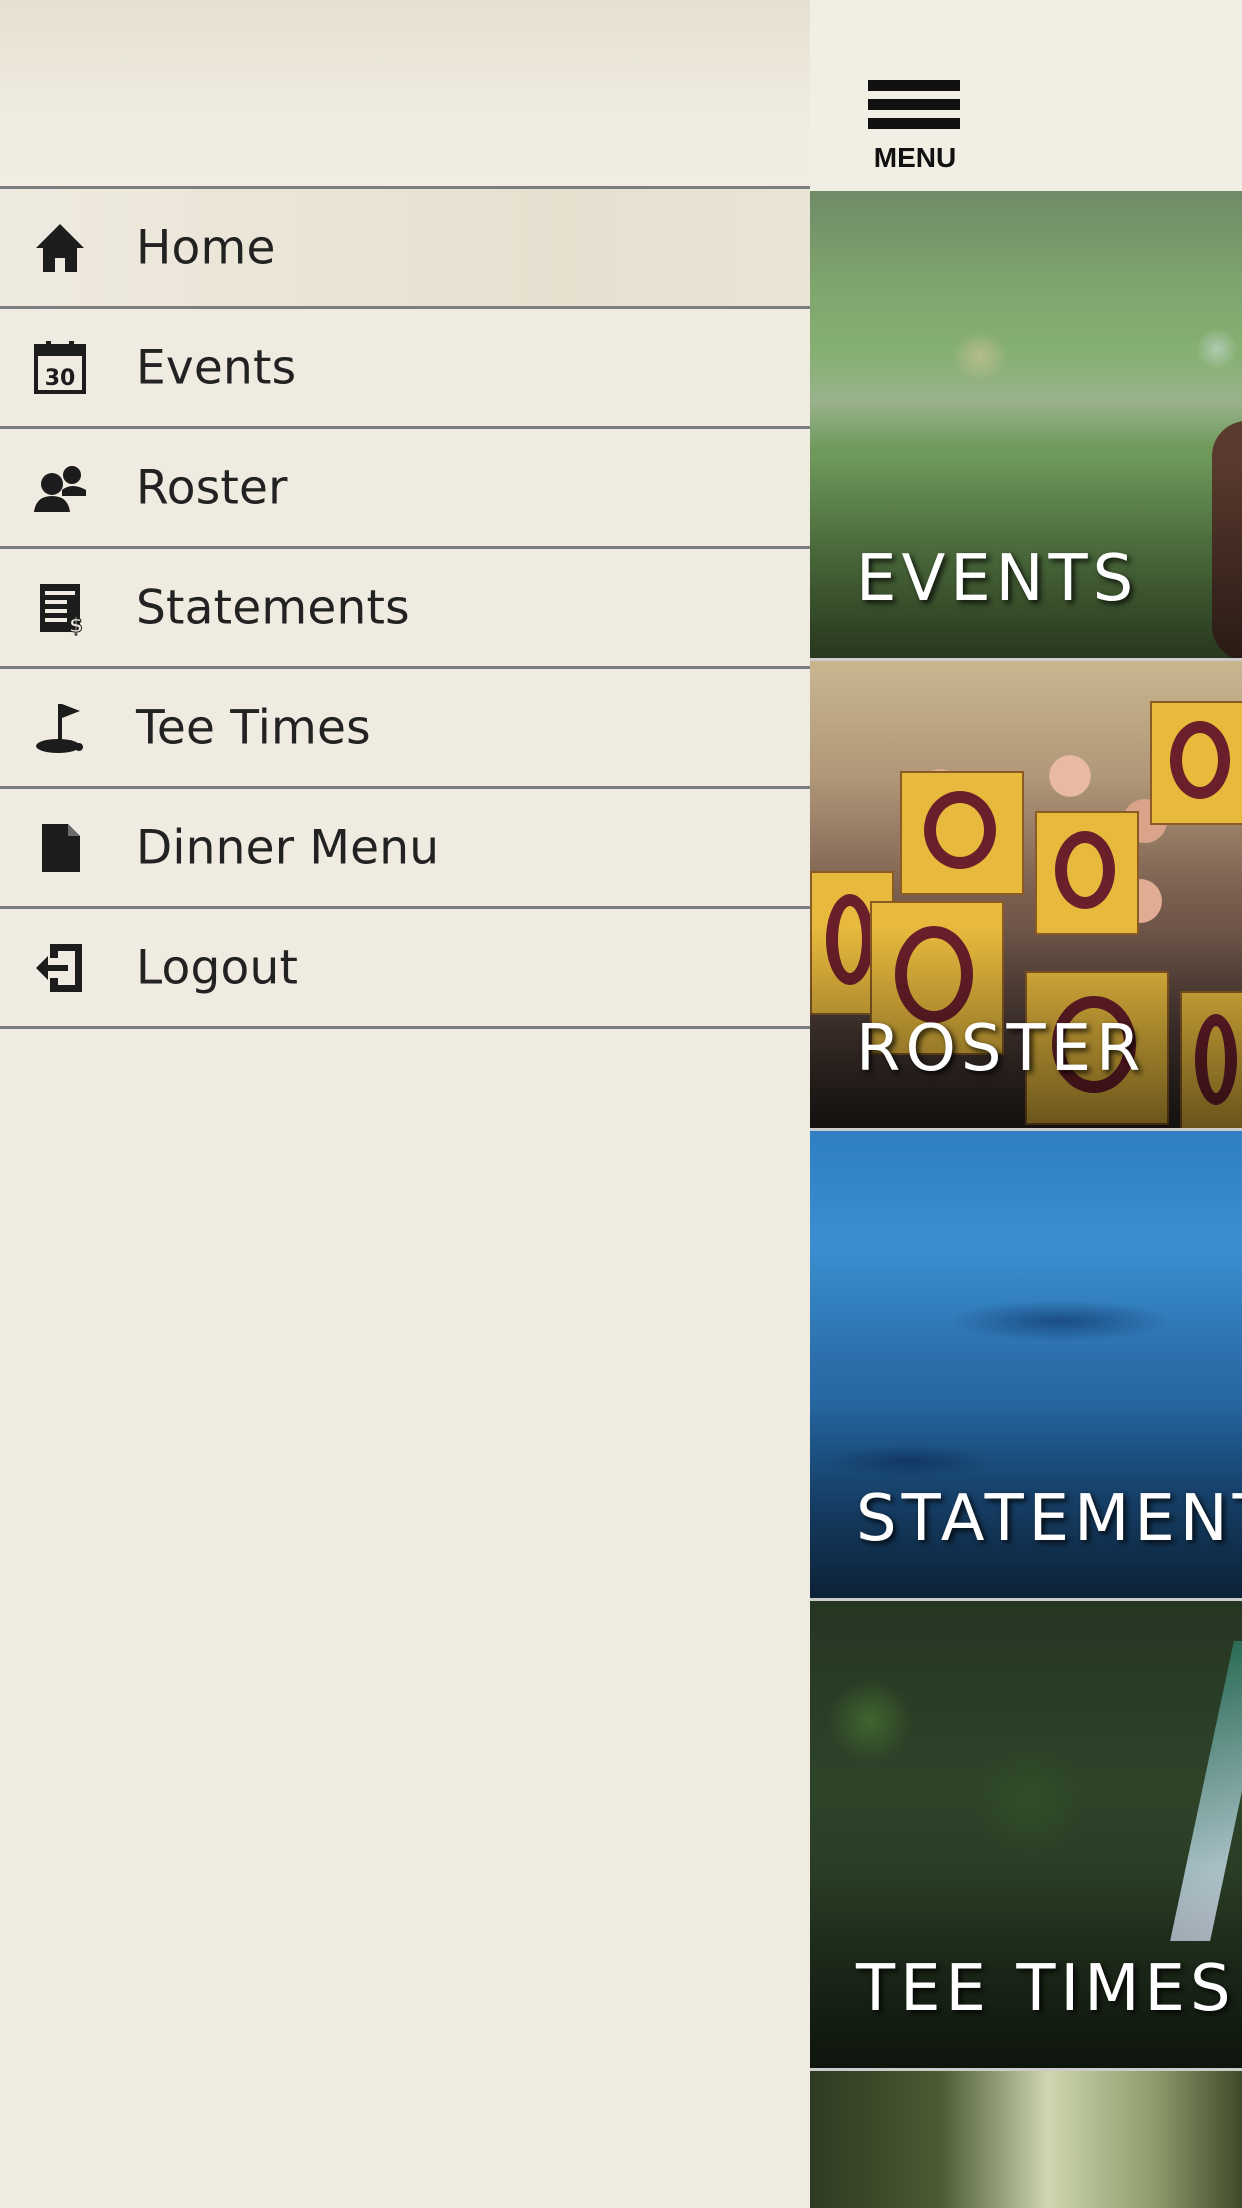 This screenshot has width=1242, height=2208. Describe the element at coordinates (405, 249) in the screenshot. I see `menu-item-home: Home` at that location.